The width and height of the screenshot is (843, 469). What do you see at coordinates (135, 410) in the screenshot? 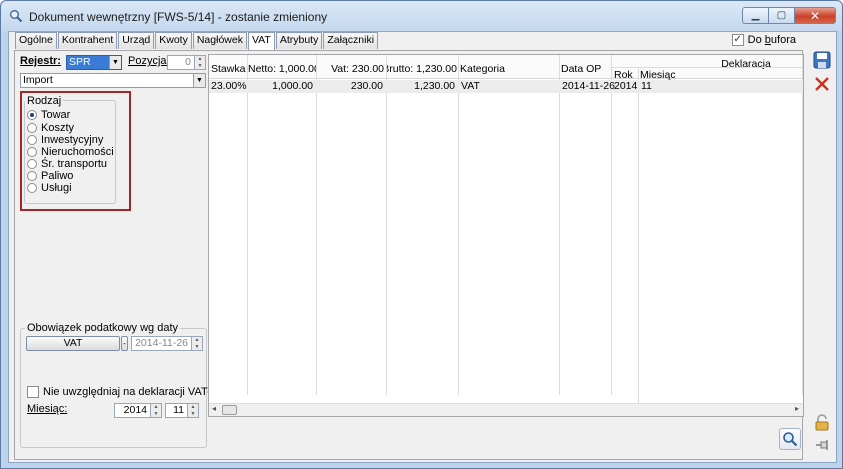
I see `year-value: 2014` at bounding box center [135, 410].